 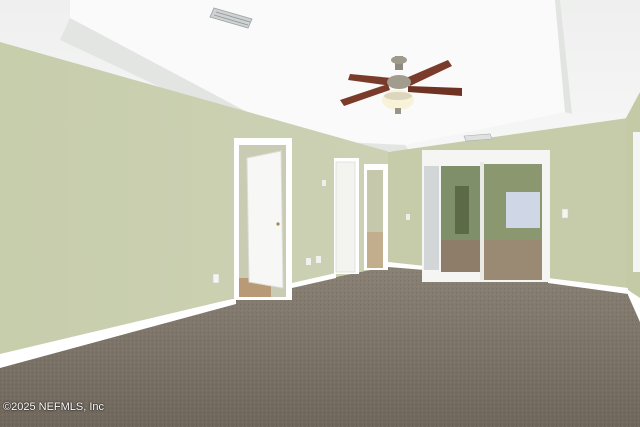 I want to click on power-outlet-mid, so click(x=308, y=261).